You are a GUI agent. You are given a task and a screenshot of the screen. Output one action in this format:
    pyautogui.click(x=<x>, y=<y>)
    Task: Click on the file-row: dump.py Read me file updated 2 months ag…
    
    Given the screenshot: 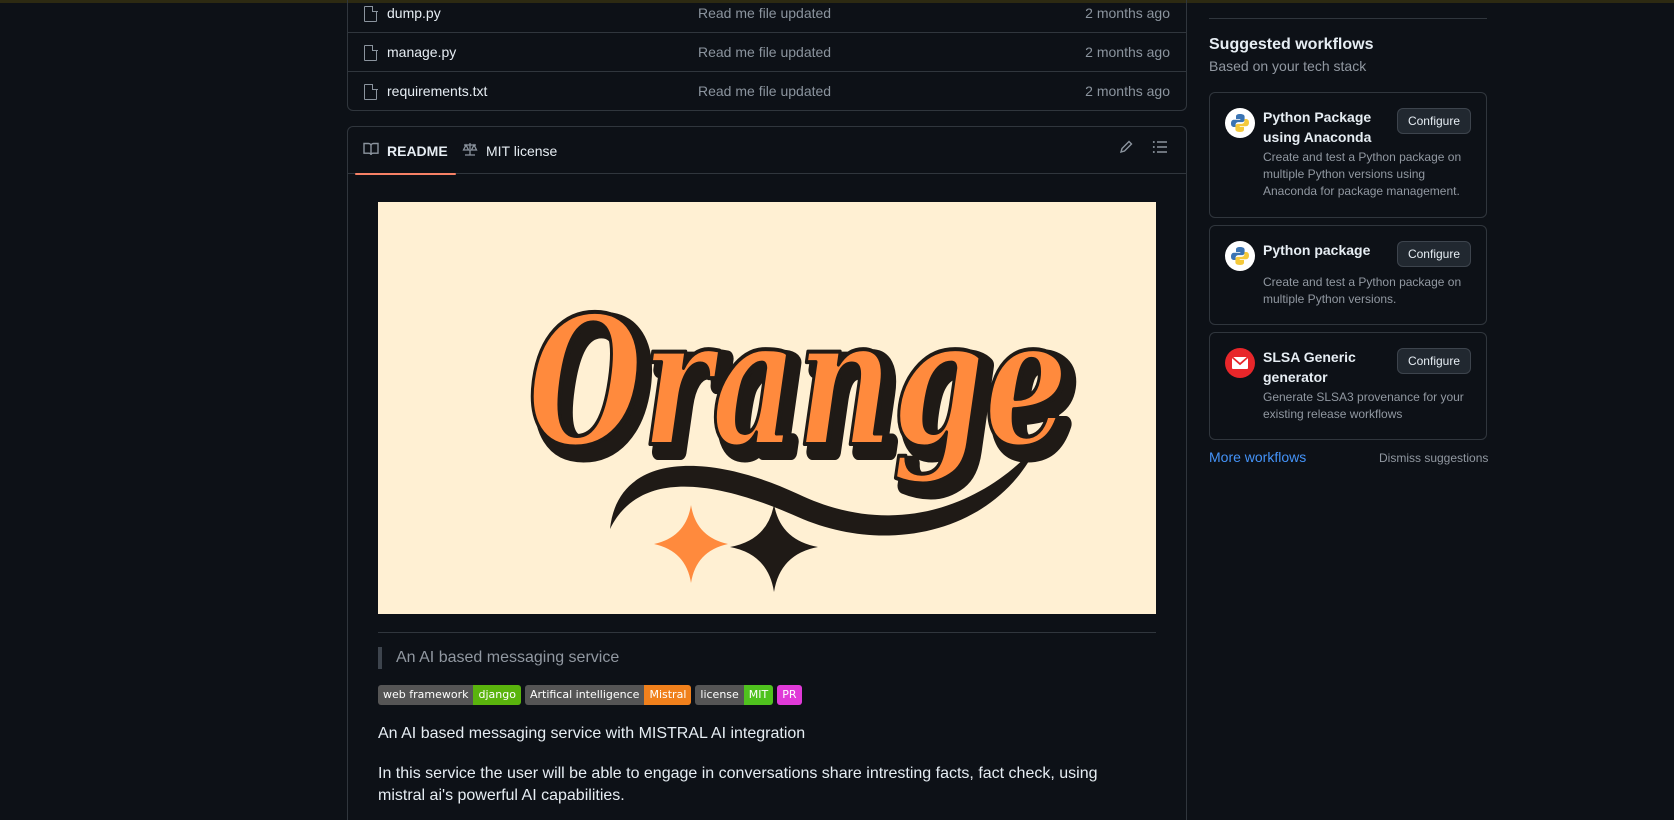 What is the action you would take?
    pyautogui.click(x=767, y=16)
    